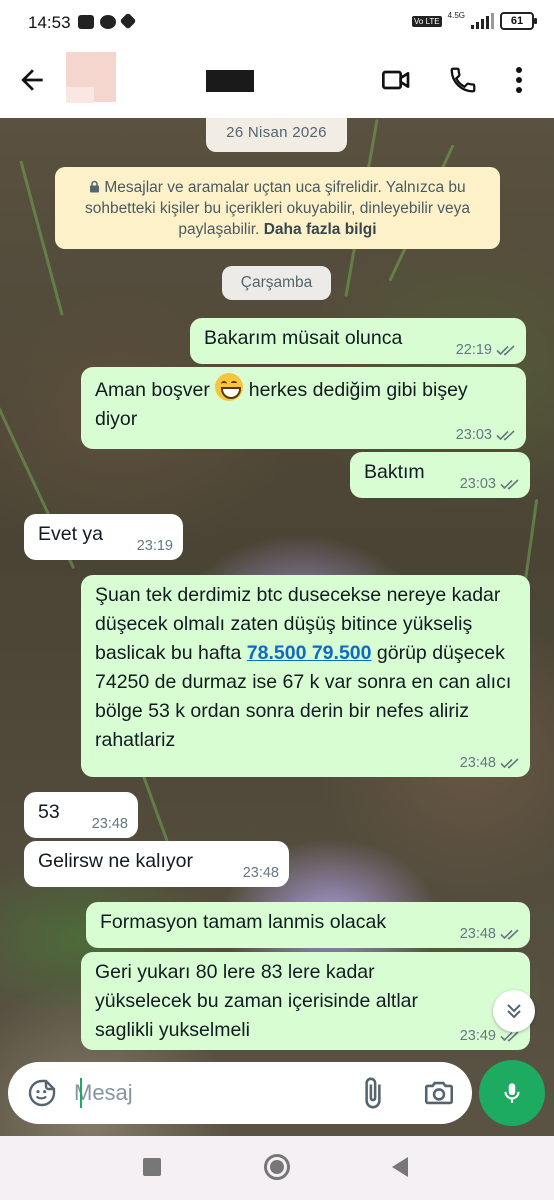 The height and width of the screenshot is (1200, 554). Describe the element at coordinates (276, 135) in the screenshot. I see `date-chip: 26 Nisan 2026` at that location.